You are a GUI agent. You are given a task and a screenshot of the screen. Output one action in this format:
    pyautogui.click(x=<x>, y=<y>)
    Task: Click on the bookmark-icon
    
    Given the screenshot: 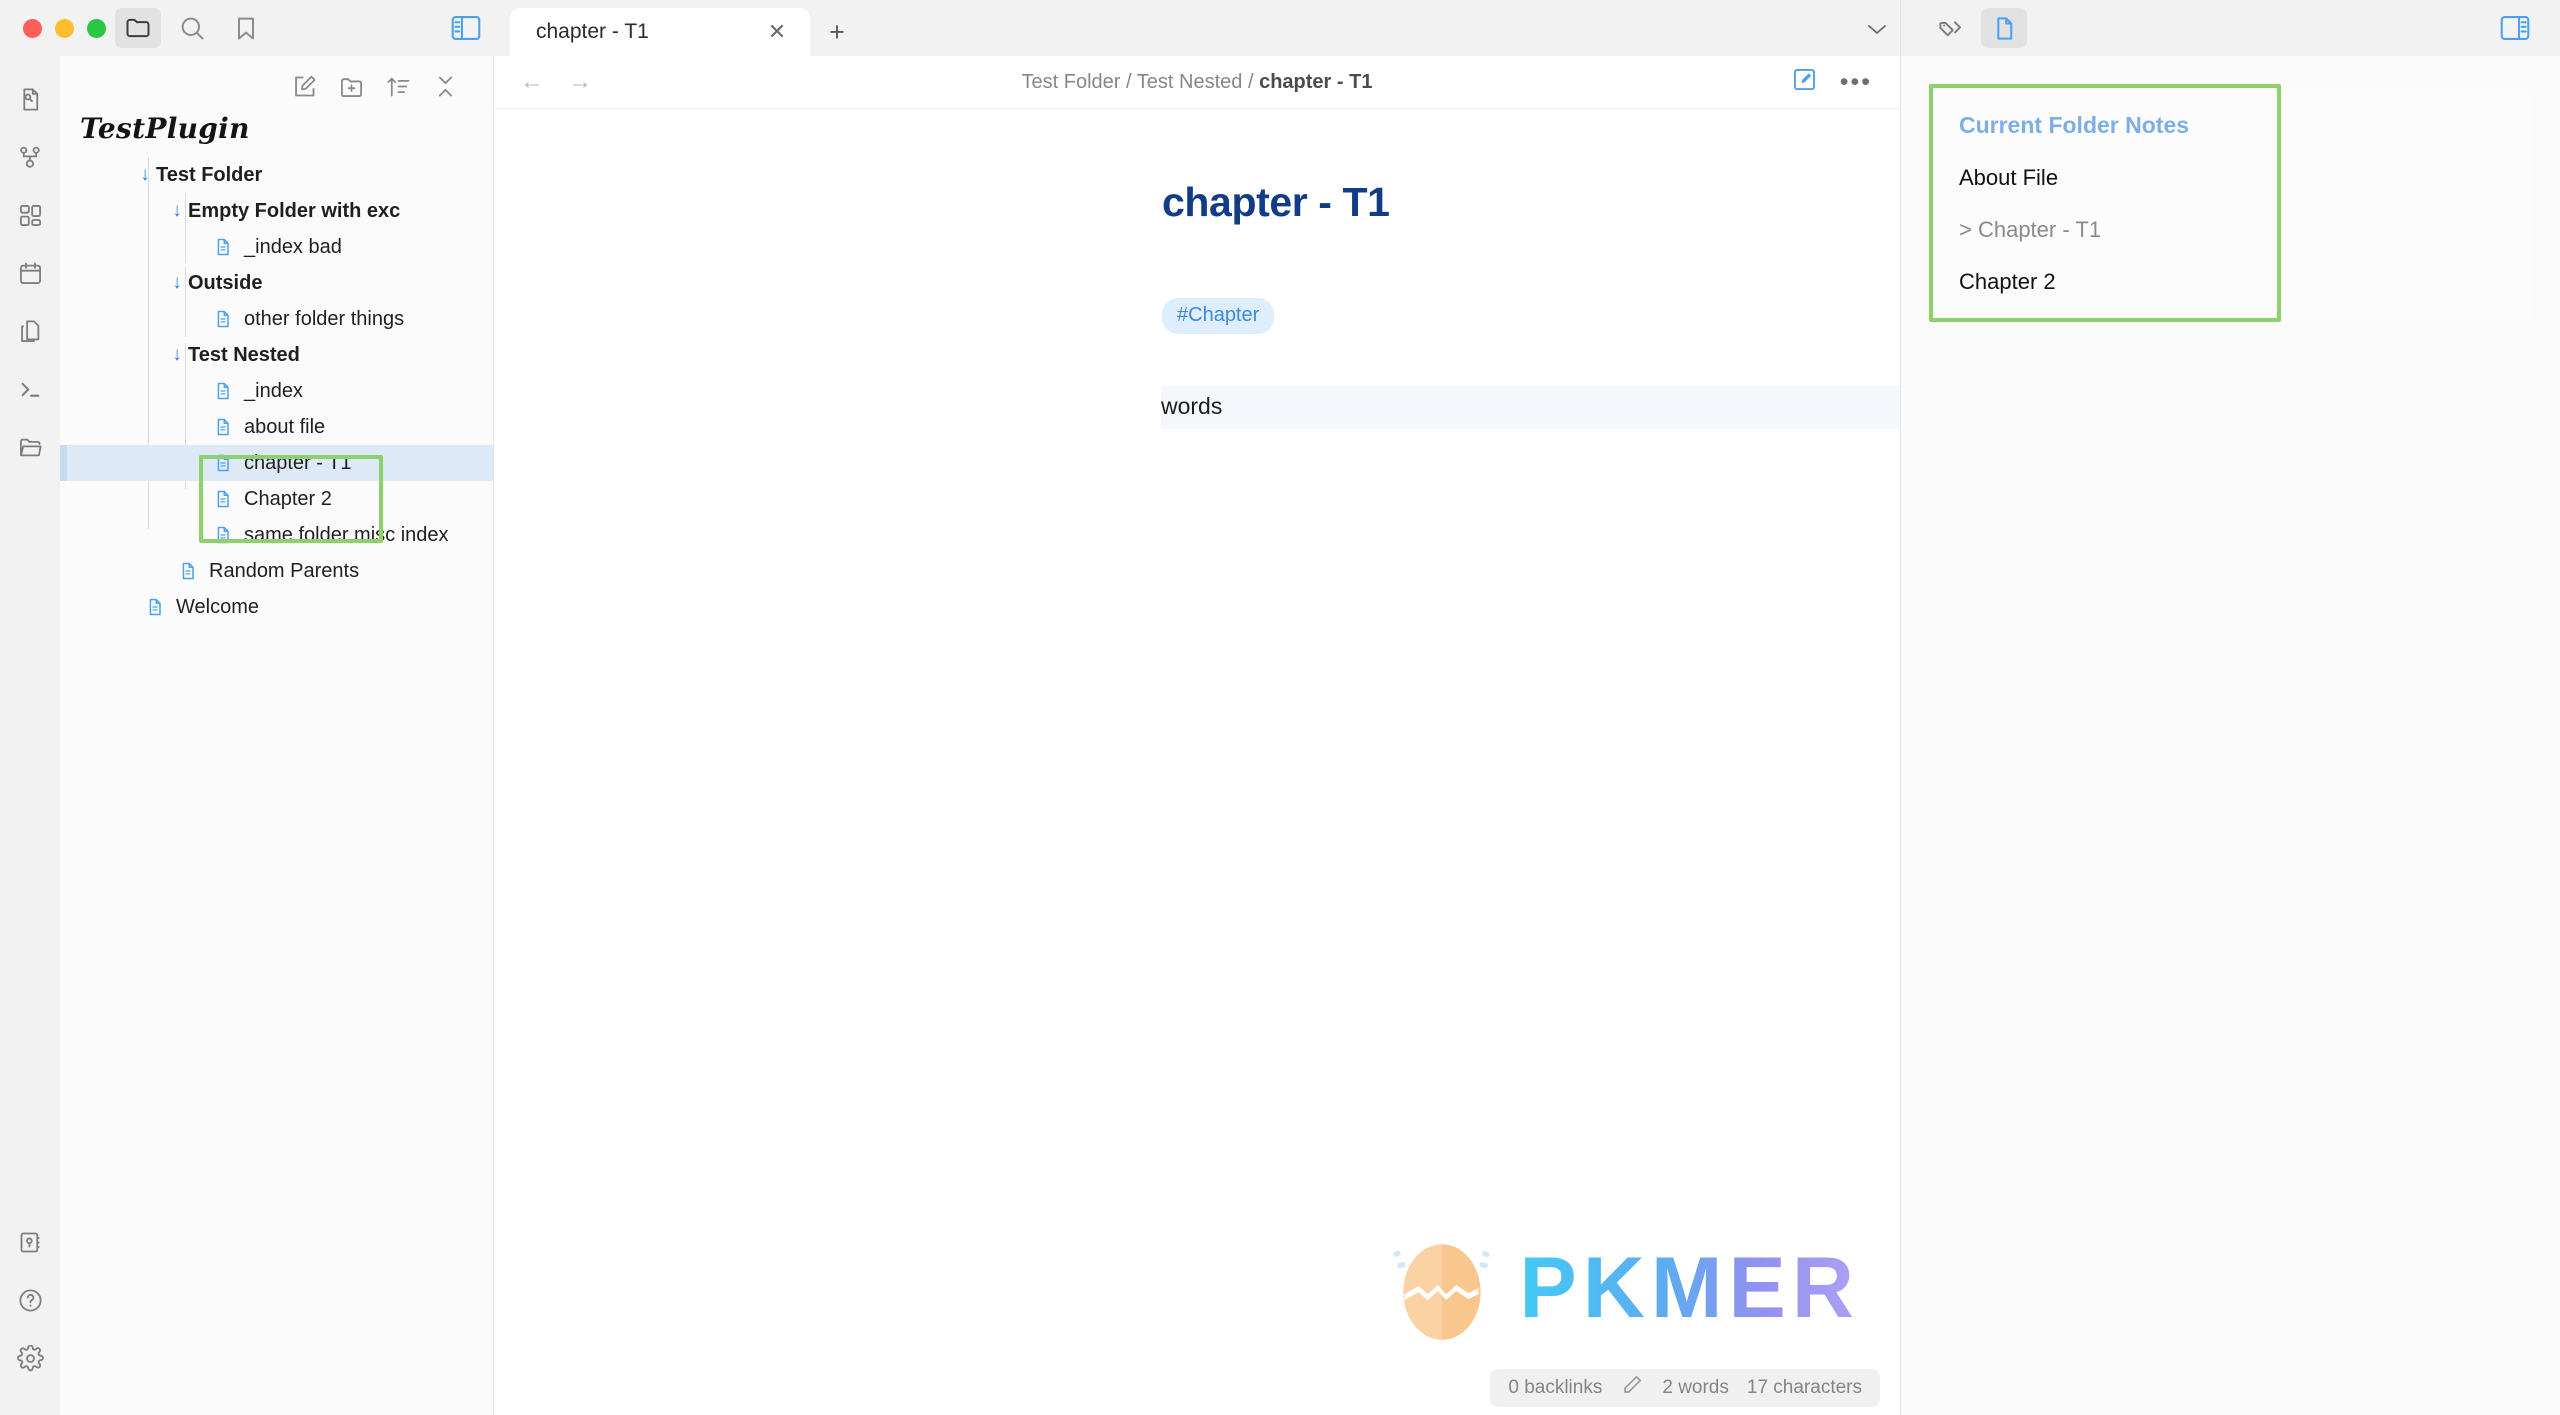 What is the action you would take?
    pyautogui.click(x=246, y=28)
    